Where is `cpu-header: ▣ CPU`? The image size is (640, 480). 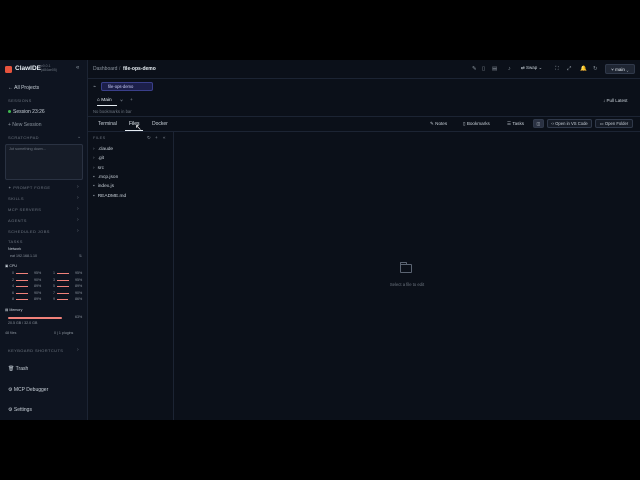
cpu-header: ▣ CPU is located at coordinates (11, 266).